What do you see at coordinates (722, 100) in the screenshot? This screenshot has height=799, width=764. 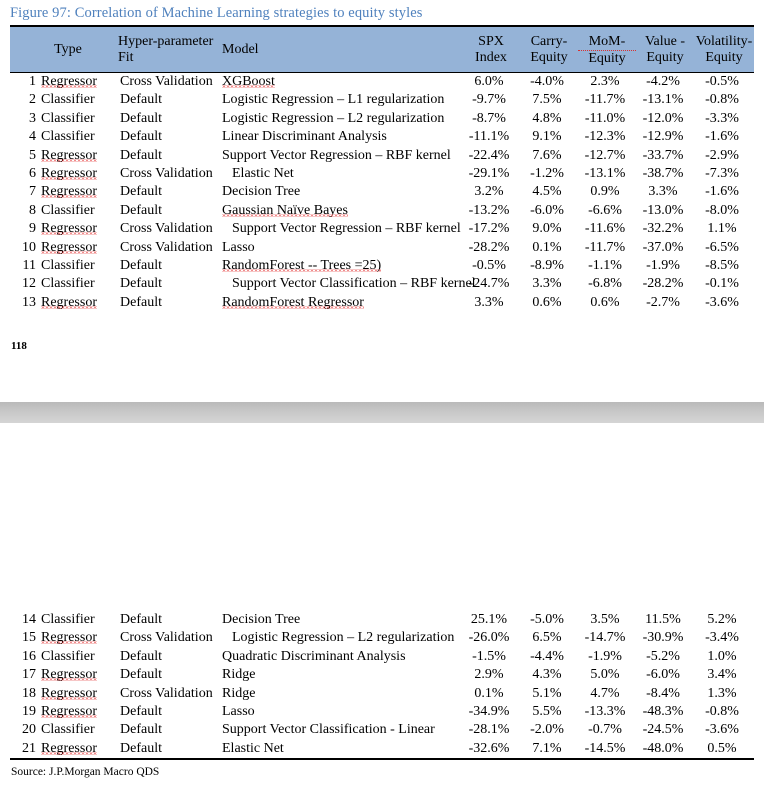 I see `cell-volatility-equity: -0.8%` at bounding box center [722, 100].